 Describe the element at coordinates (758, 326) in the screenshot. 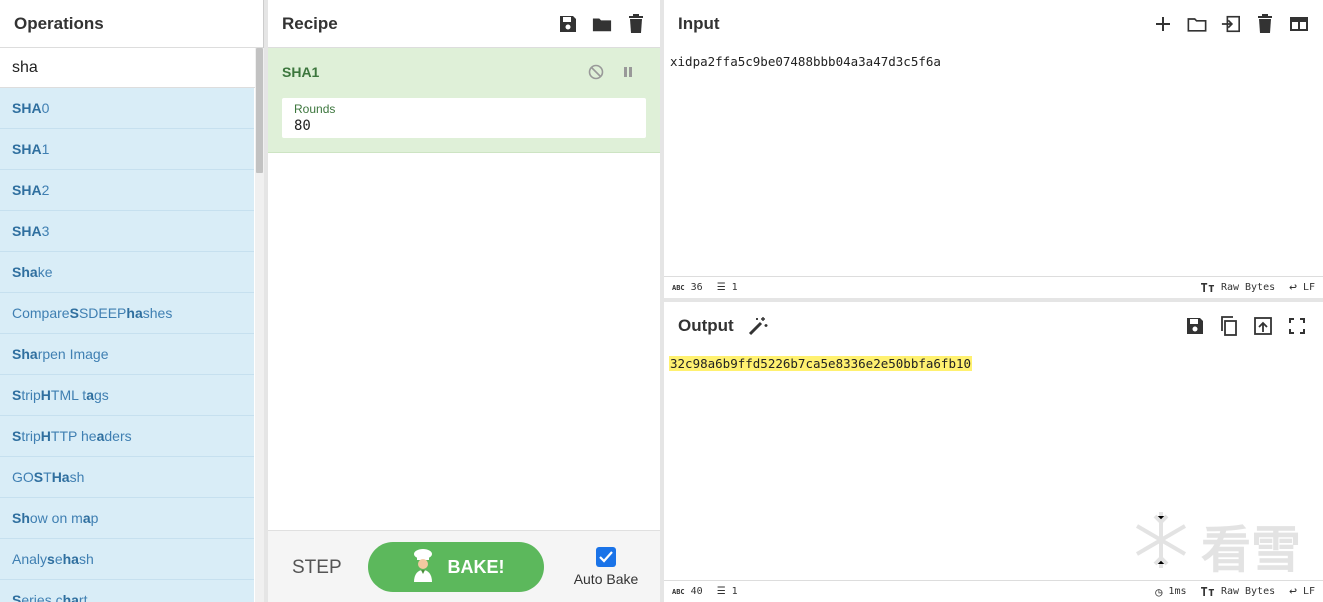

I see `magic-wand-icon` at that location.